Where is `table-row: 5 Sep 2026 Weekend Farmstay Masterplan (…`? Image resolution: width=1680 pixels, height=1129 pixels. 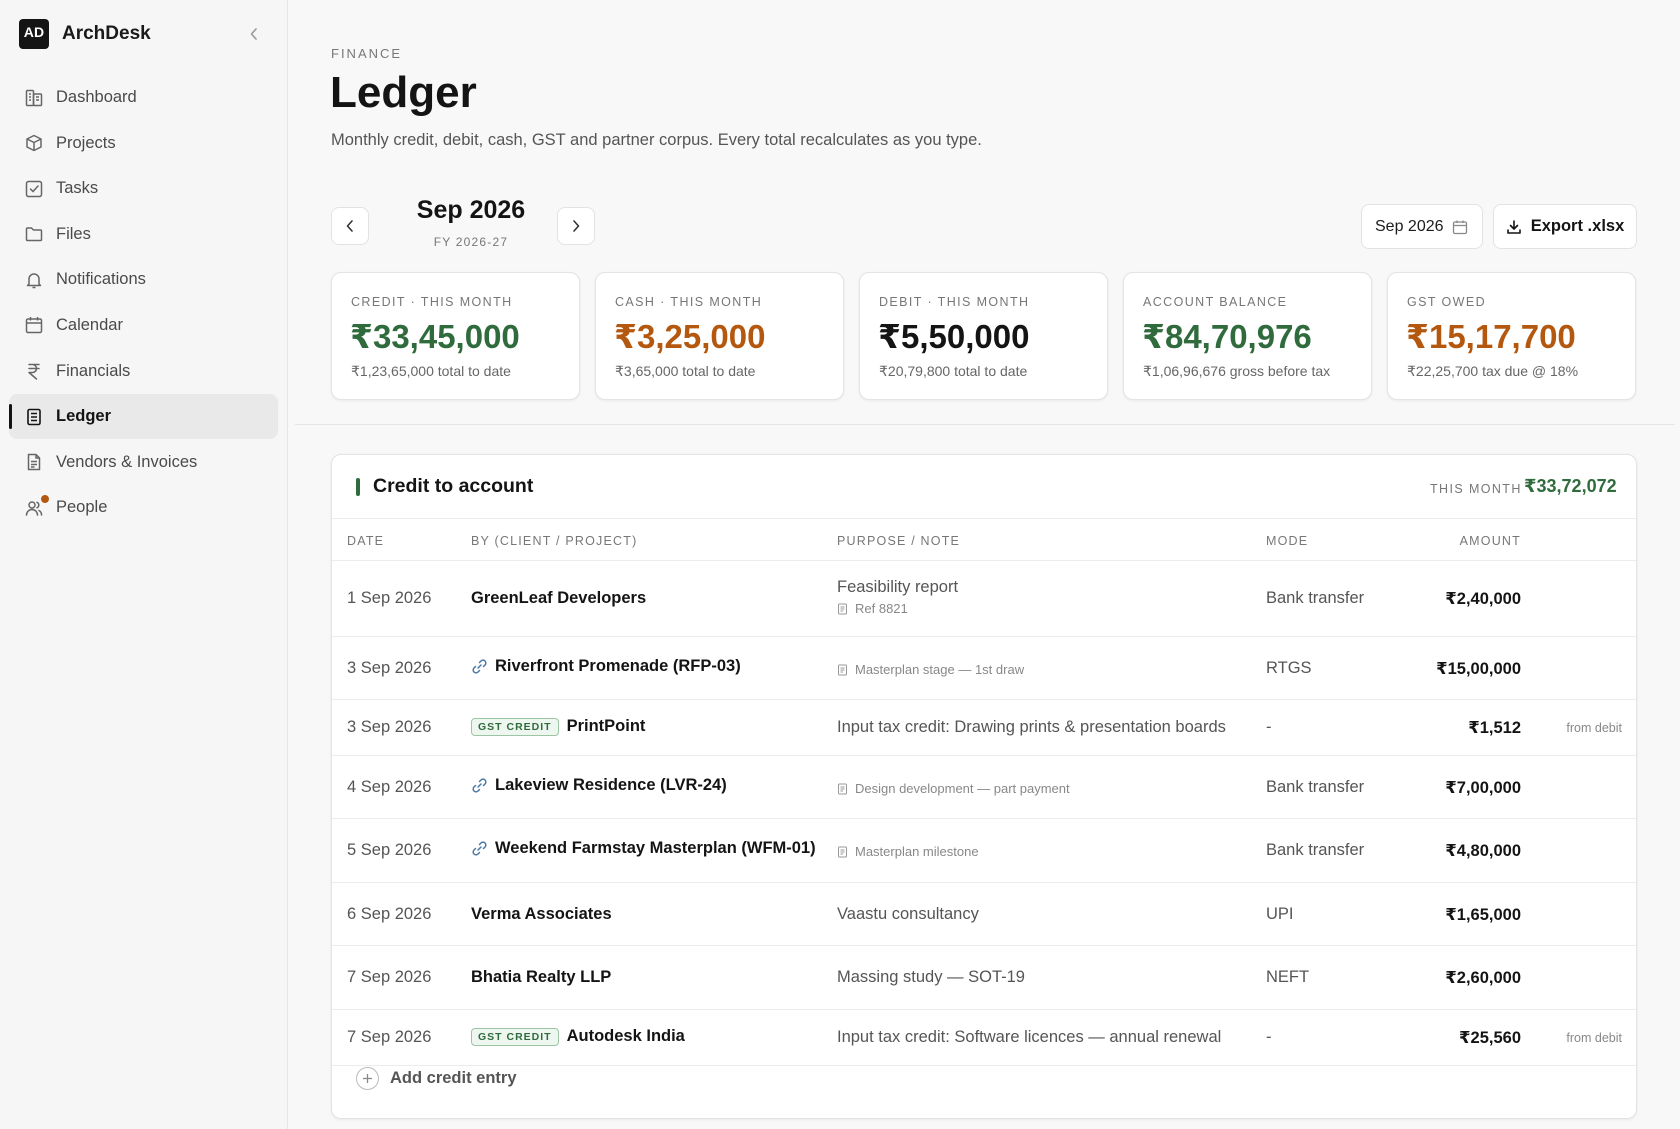 table-row: 5 Sep 2026 Weekend Farmstay Masterplan (… is located at coordinates (984, 851).